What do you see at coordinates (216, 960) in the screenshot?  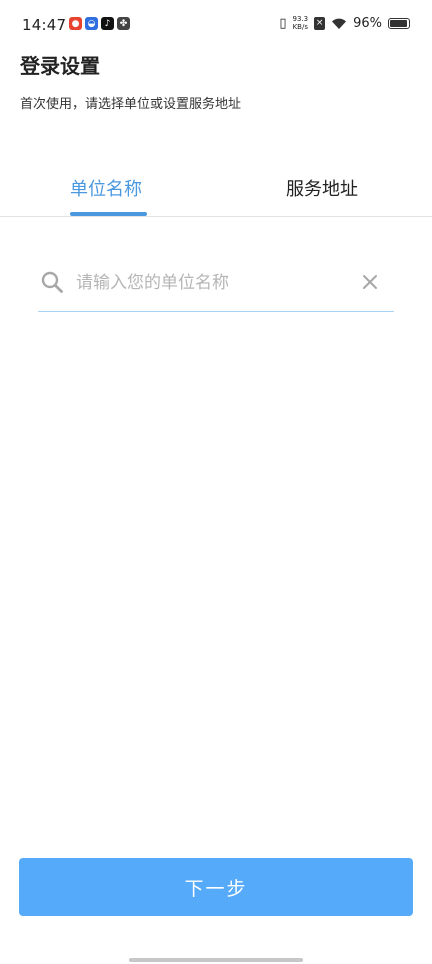 I see `home-indicator` at bounding box center [216, 960].